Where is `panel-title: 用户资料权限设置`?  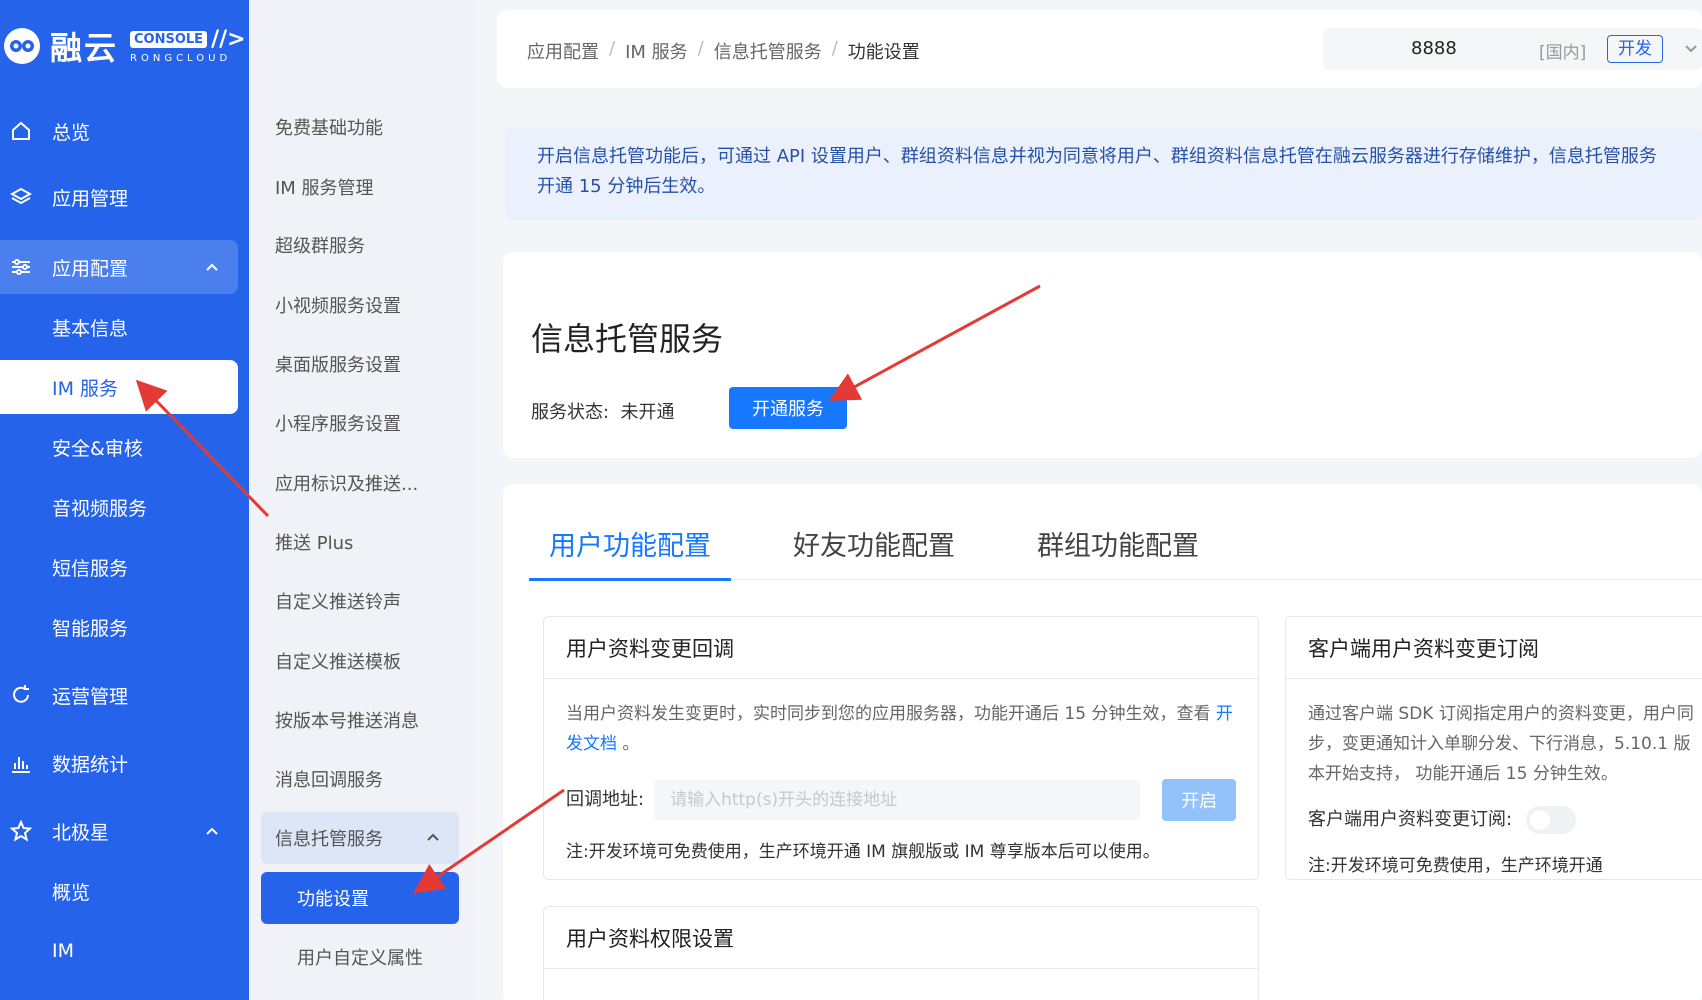 panel-title: 用户资料权限设置 is located at coordinates (901, 938).